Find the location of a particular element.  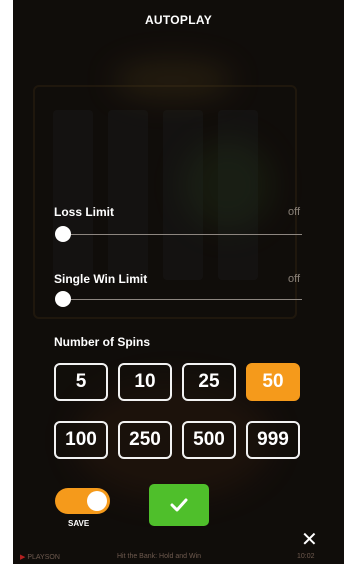

footer-game-name: Hit the Bank: Hold and Win is located at coordinates (159, 556).